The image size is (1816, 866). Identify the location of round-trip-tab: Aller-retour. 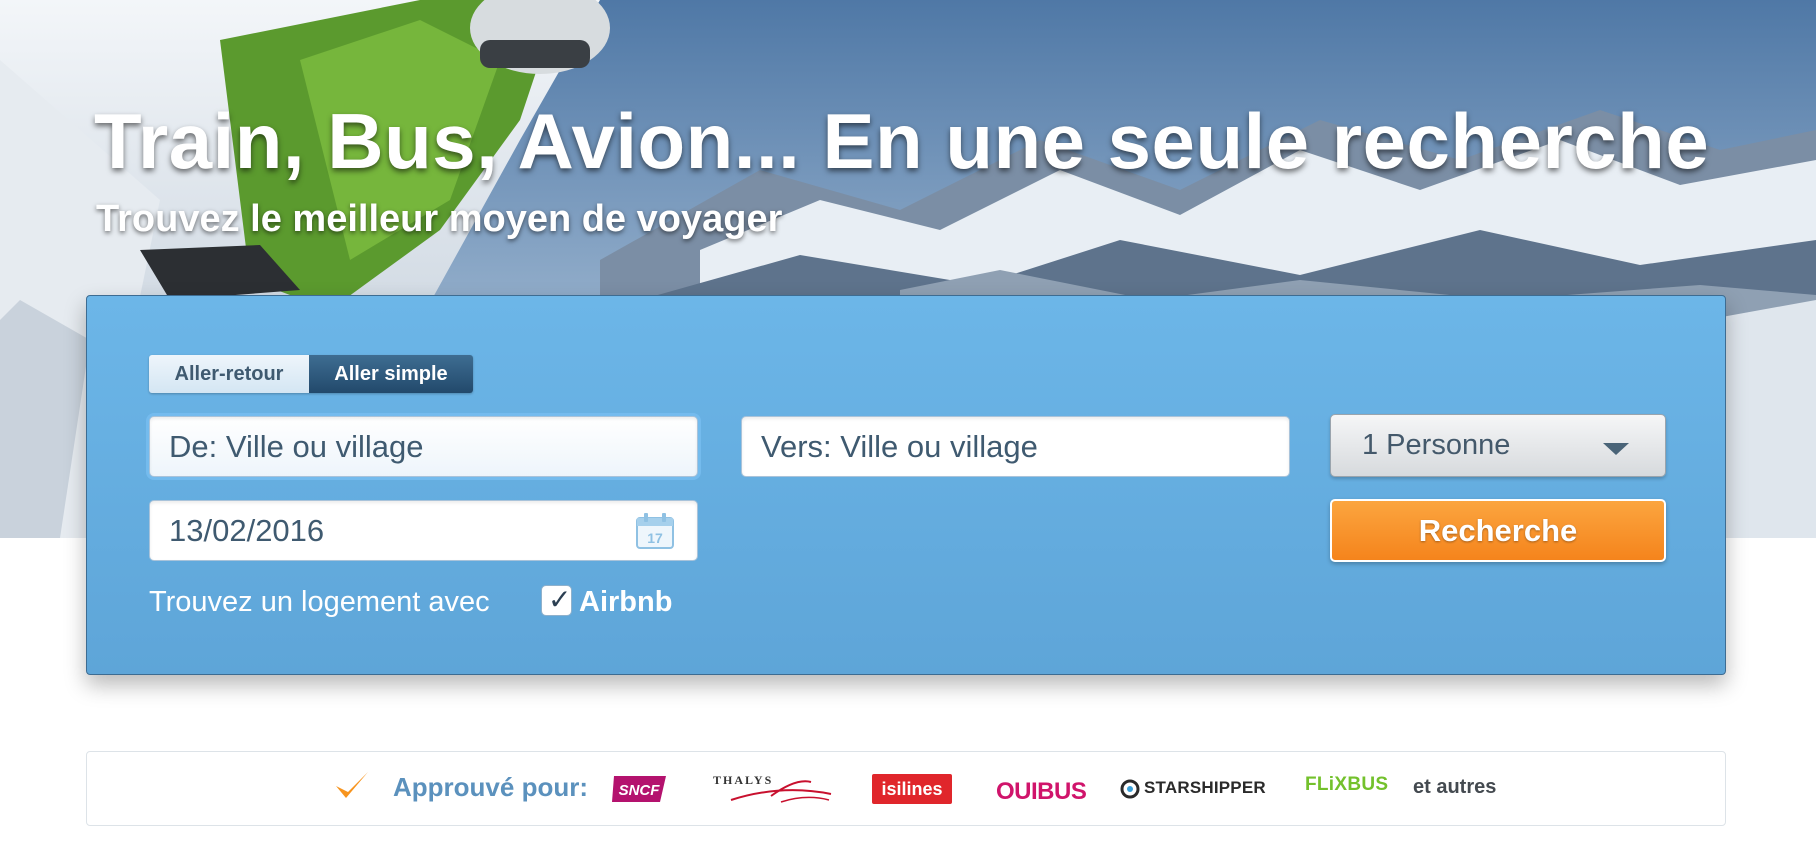
(229, 374).